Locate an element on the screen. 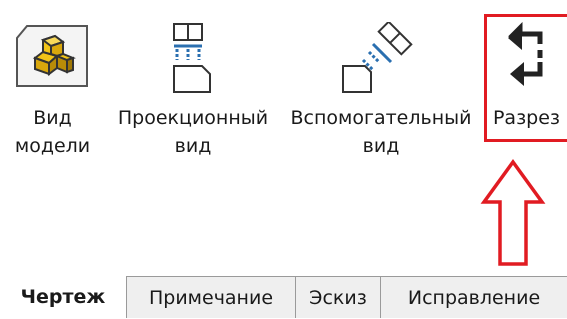  model-view-icon is located at coordinates (52, 58).